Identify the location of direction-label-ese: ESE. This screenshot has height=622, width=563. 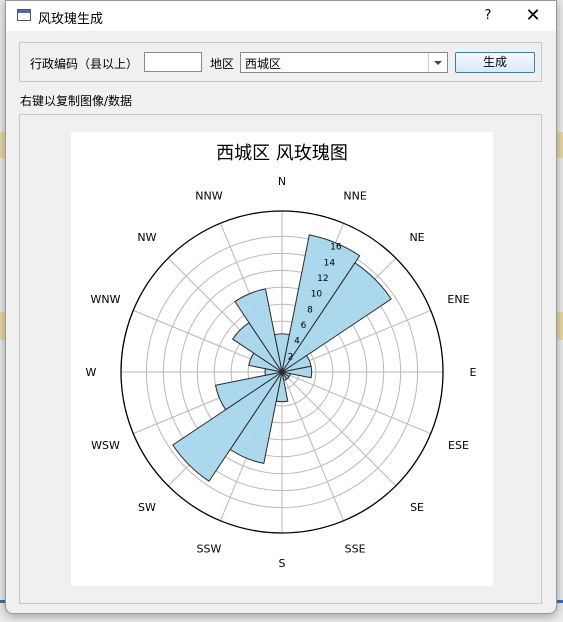
(458, 445).